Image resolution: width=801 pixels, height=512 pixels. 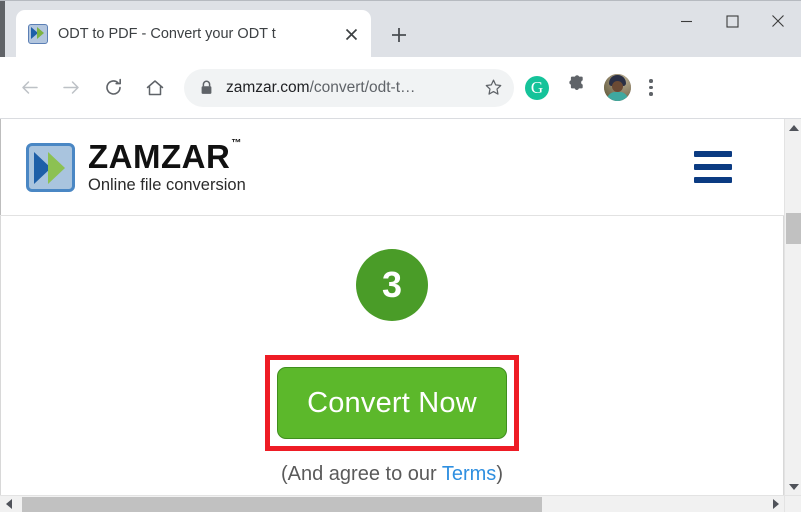 What do you see at coordinates (29, 88) in the screenshot?
I see `back-button` at bounding box center [29, 88].